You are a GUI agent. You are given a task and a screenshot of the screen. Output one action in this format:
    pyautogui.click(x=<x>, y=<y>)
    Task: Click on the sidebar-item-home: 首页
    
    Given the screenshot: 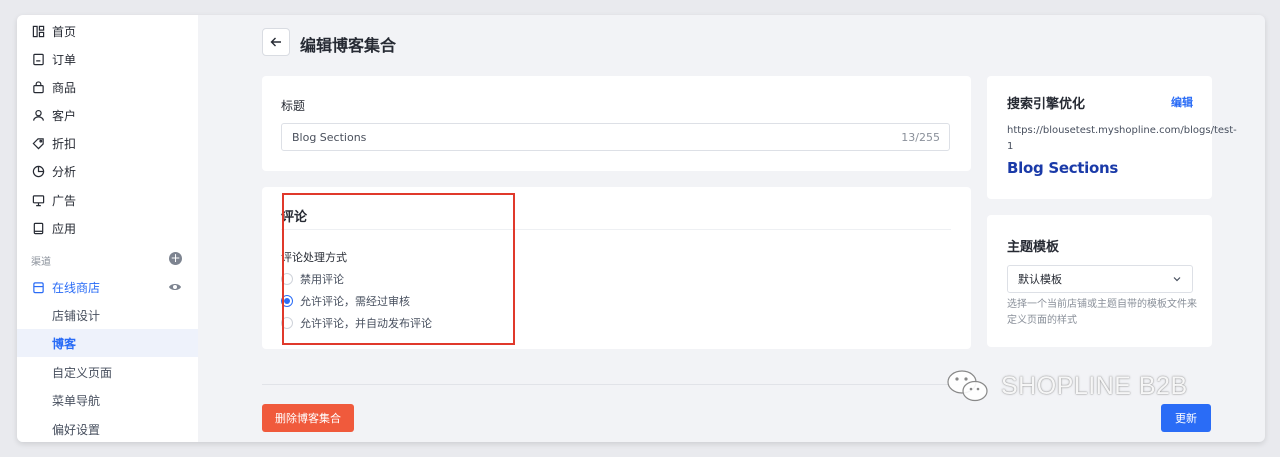 What is the action you would take?
    pyautogui.click(x=107, y=31)
    